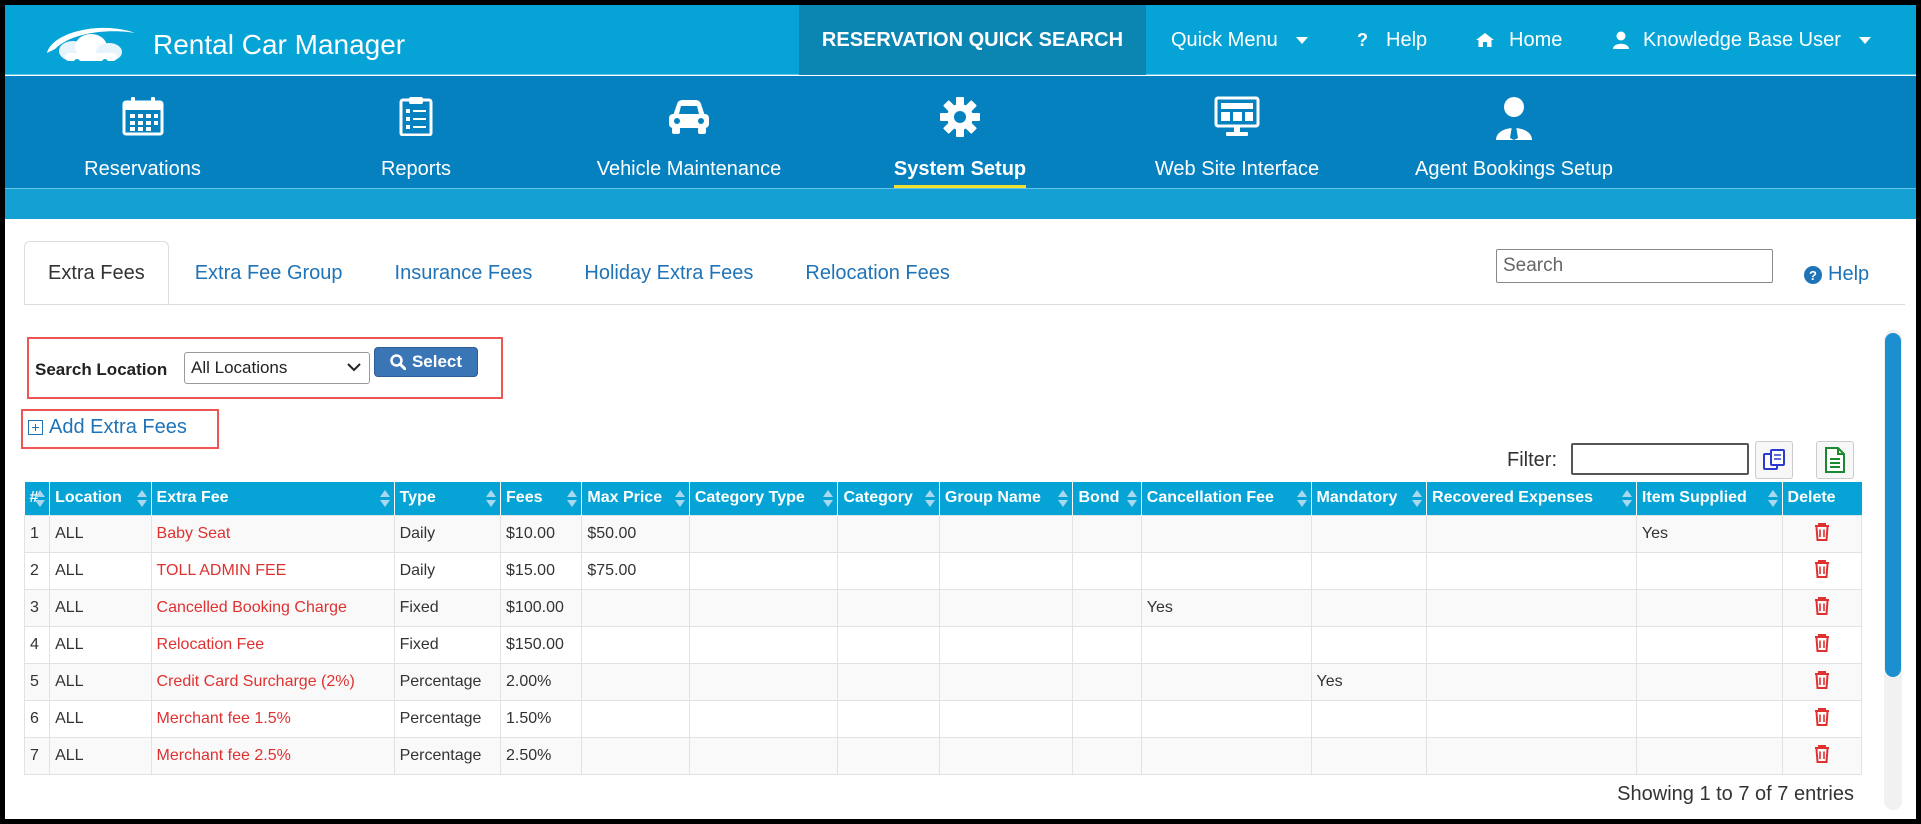  I want to click on table-row: 4 ALL Relocation Fee Fixed $150.00, so click(943, 644).